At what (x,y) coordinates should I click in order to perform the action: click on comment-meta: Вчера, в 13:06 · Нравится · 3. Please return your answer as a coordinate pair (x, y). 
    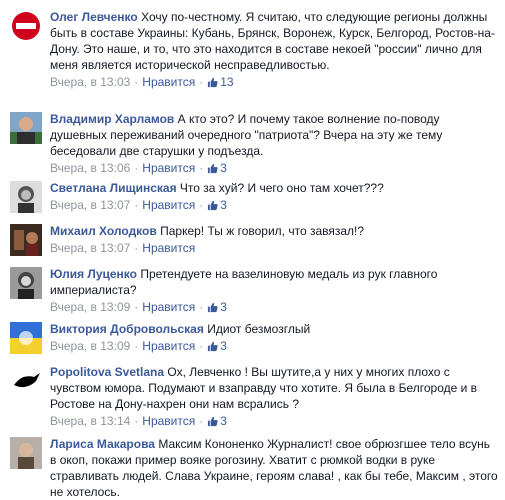
    Looking at the image, I should click on (274, 169).